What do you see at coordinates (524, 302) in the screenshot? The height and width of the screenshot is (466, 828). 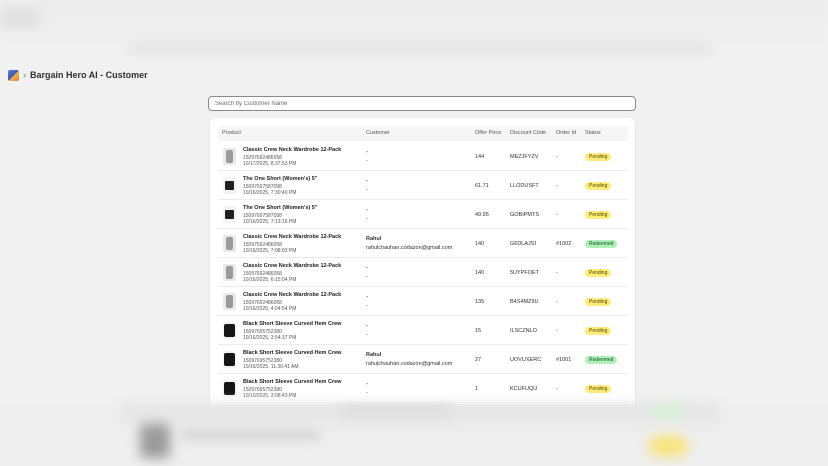 I see `discount-code: B4S4MZ9U` at bounding box center [524, 302].